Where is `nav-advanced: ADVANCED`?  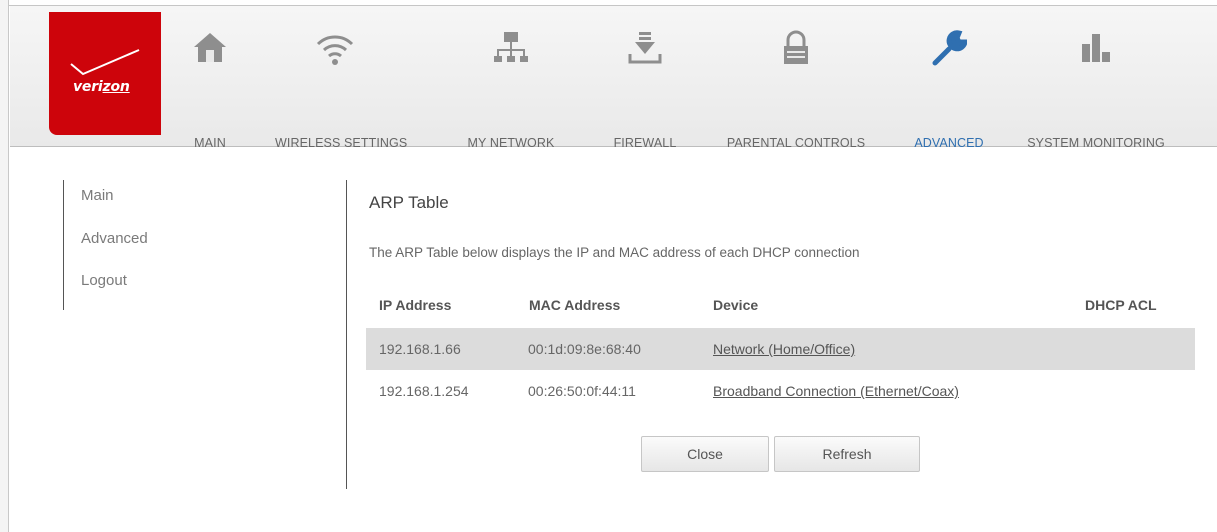
nav-advanced: ADVANCED is located at coordinates (949, 81).